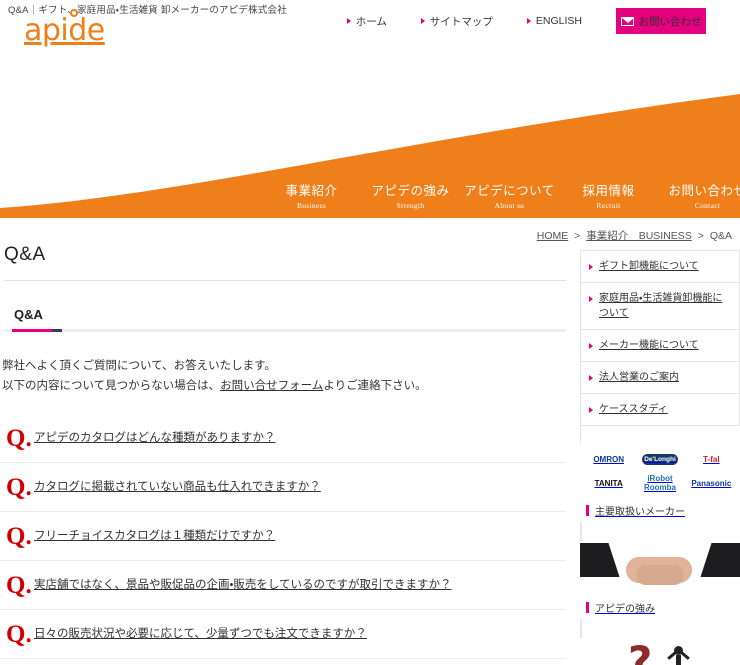  I want to click on question-row: Q. 日々の販売状況や必要に応じて、少量ずつでも注文できますか？, so click(283, 634).